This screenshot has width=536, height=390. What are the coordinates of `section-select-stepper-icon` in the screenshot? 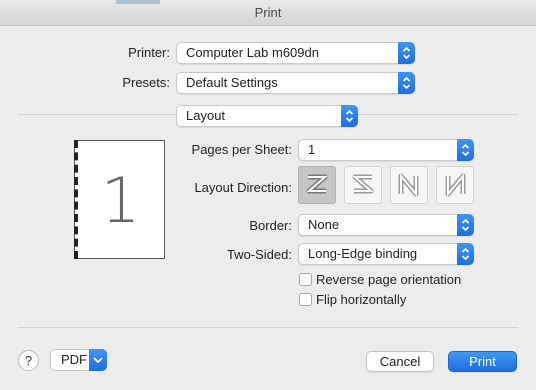 It's located at (349, 116).